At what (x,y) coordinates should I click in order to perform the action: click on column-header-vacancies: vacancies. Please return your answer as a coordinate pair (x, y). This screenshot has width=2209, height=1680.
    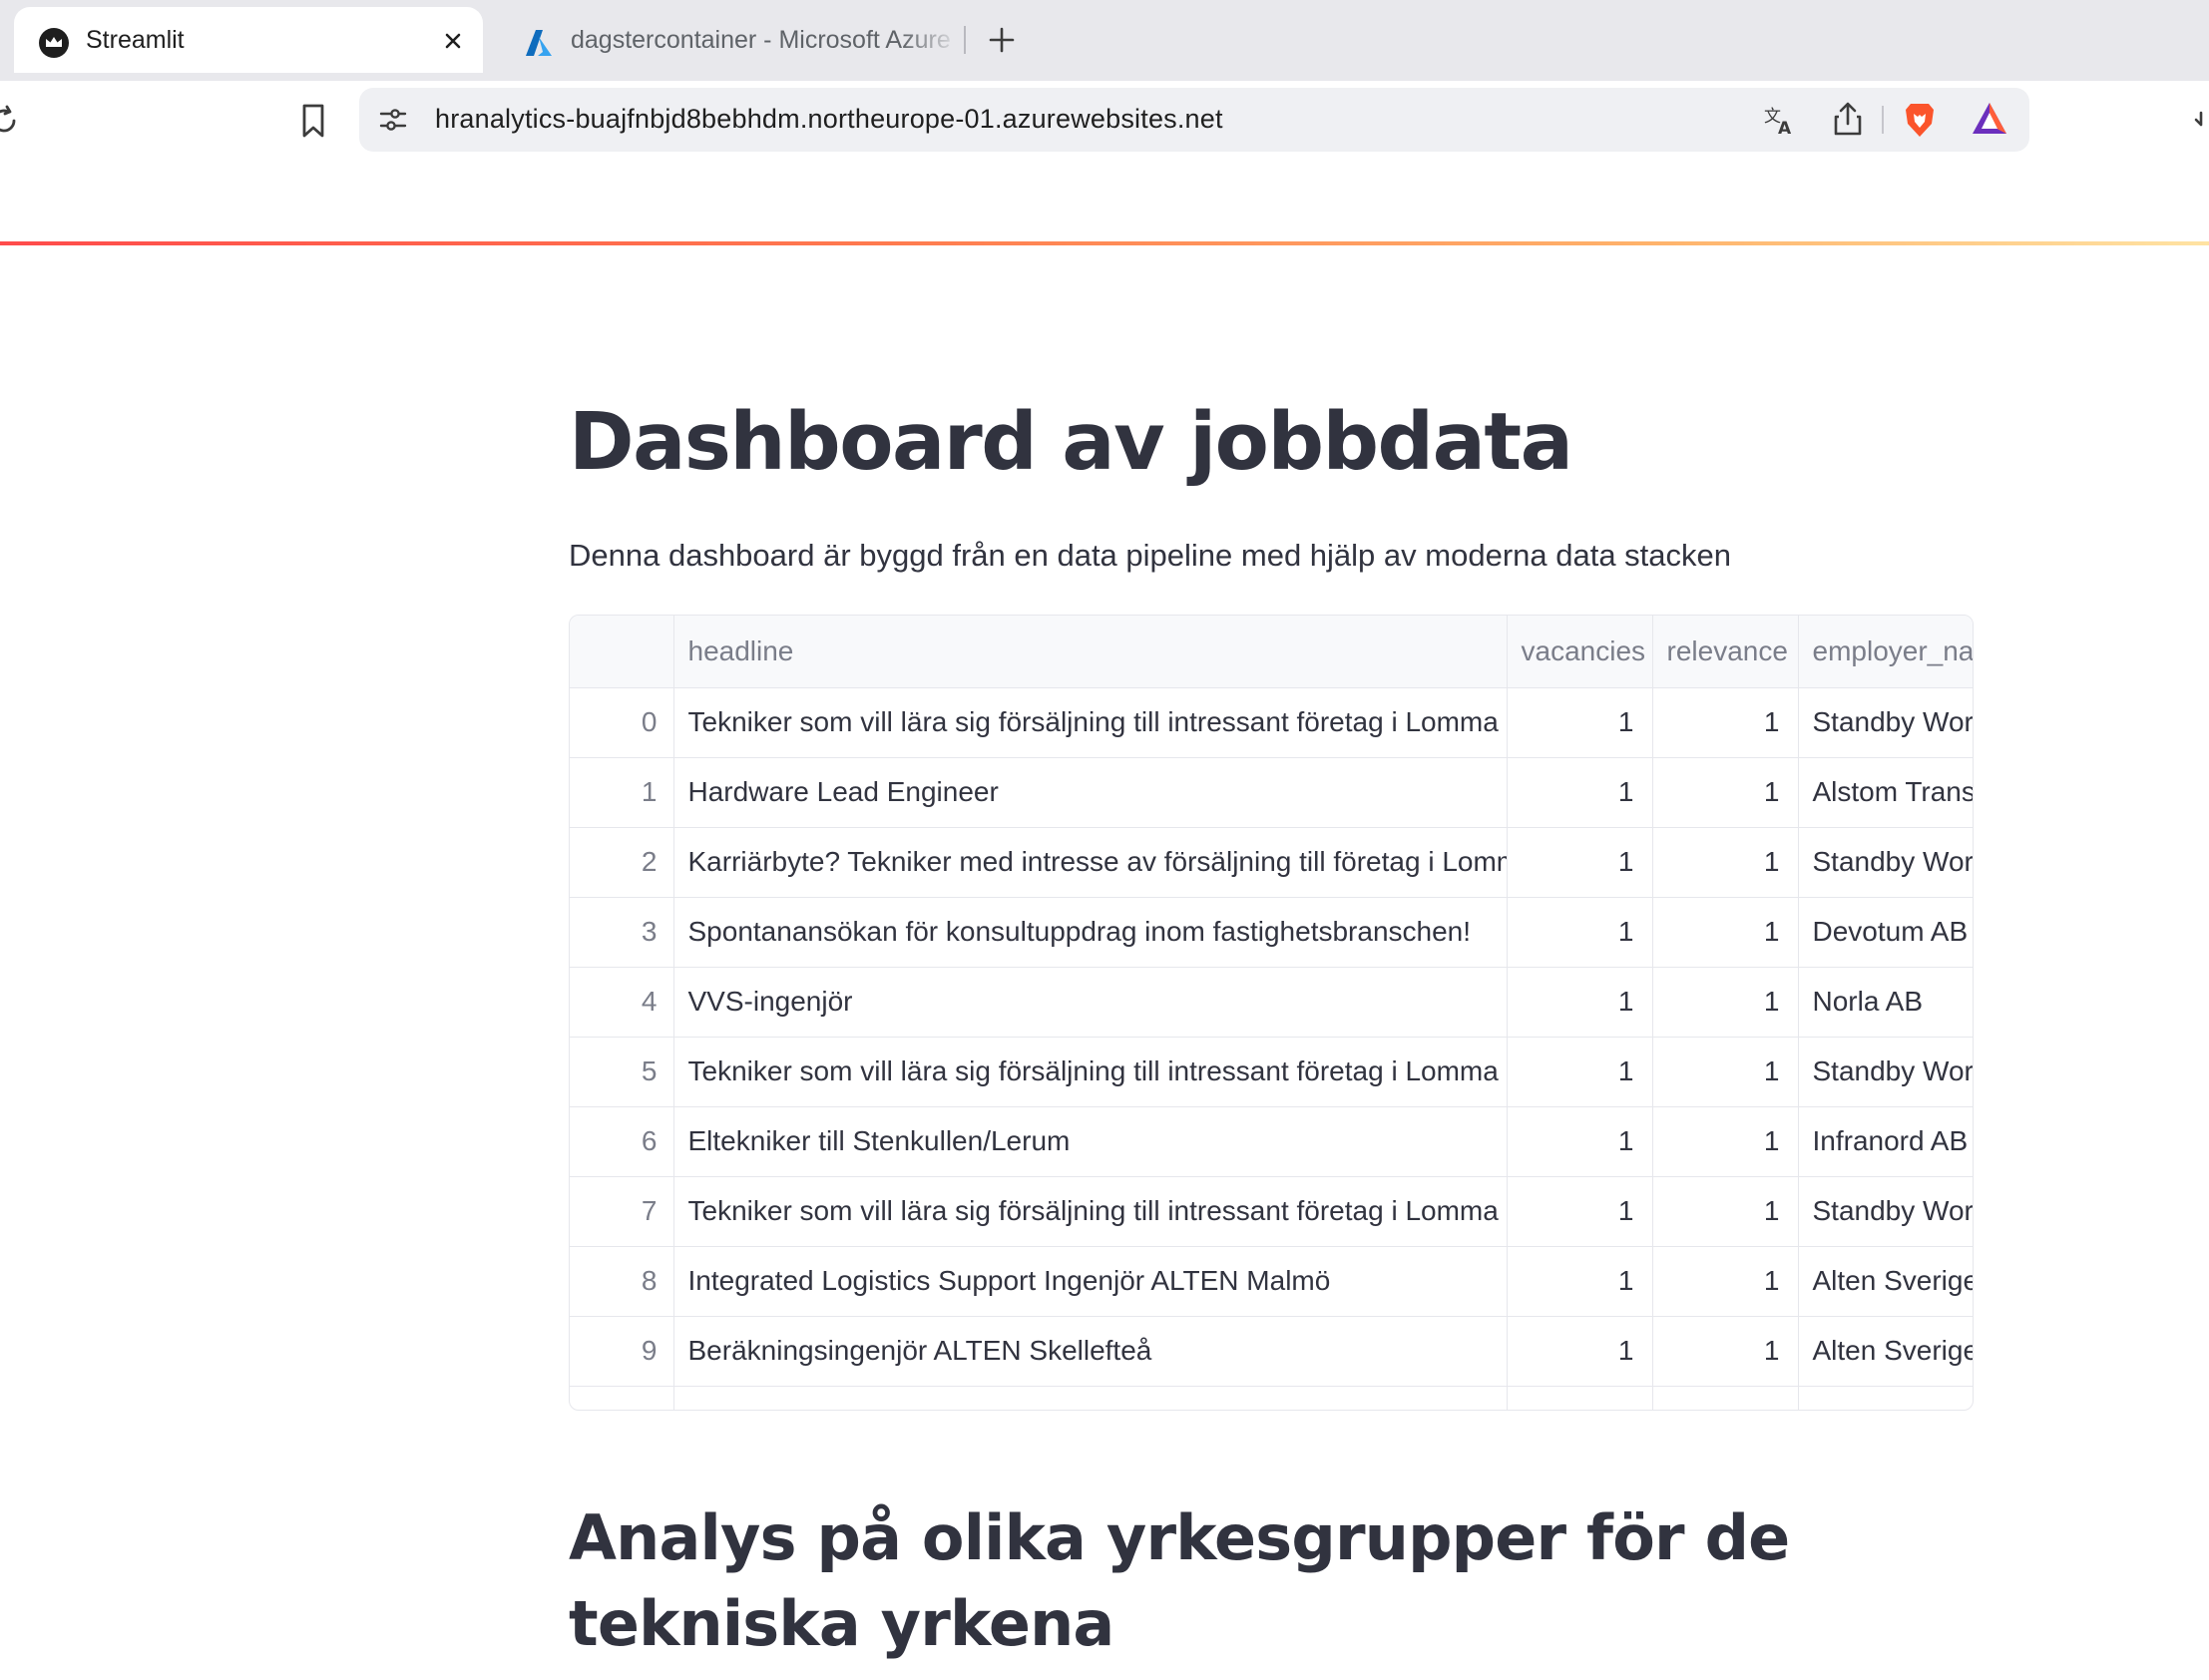
    Looking at the image, I should click on (1580, 652).